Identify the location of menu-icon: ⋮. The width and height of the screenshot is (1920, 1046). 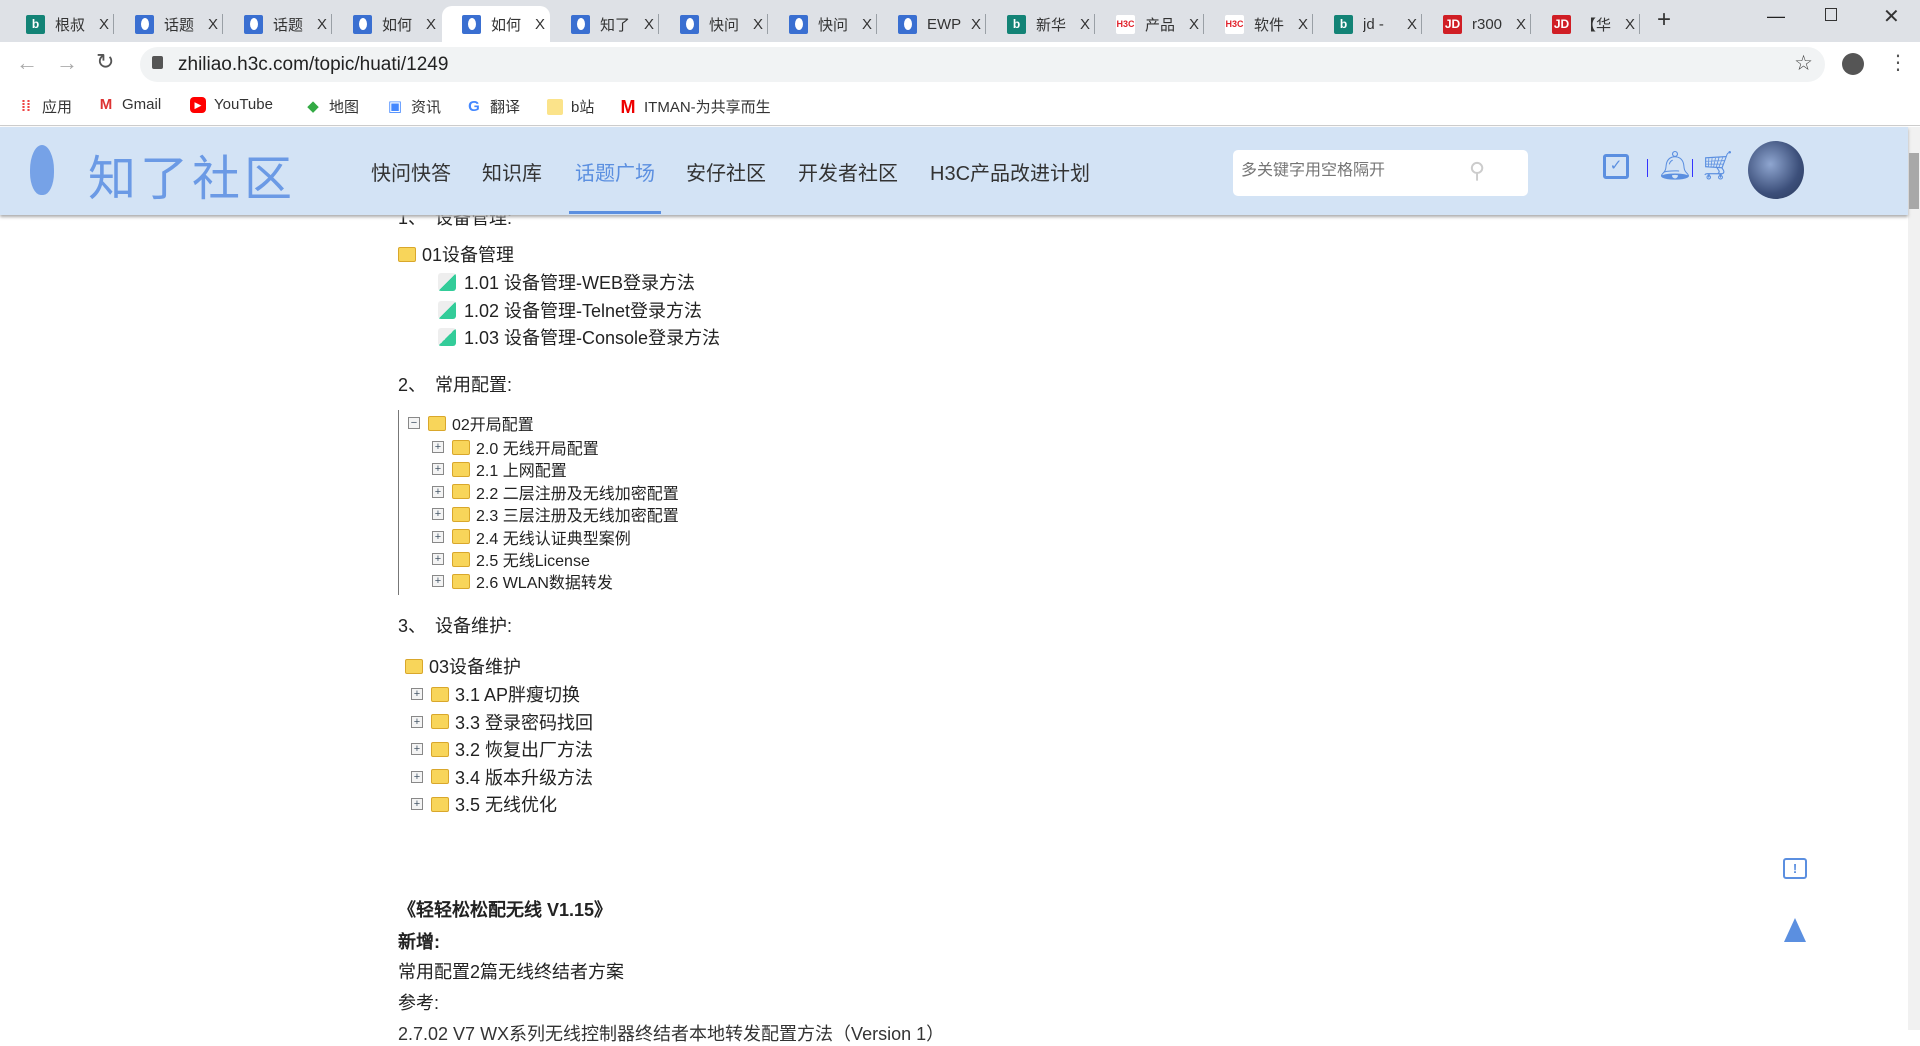
(1898, 62).